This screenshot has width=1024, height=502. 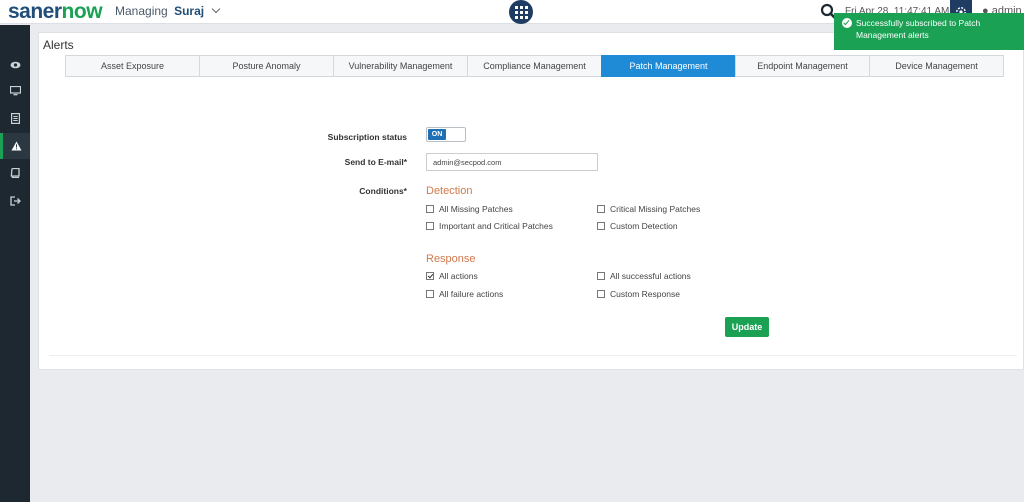 What do you see at coordinates (132, 66) in the screenshot?
I see `tab-asset-exposure: Asset Exposure` at bounding box center [132, 66].